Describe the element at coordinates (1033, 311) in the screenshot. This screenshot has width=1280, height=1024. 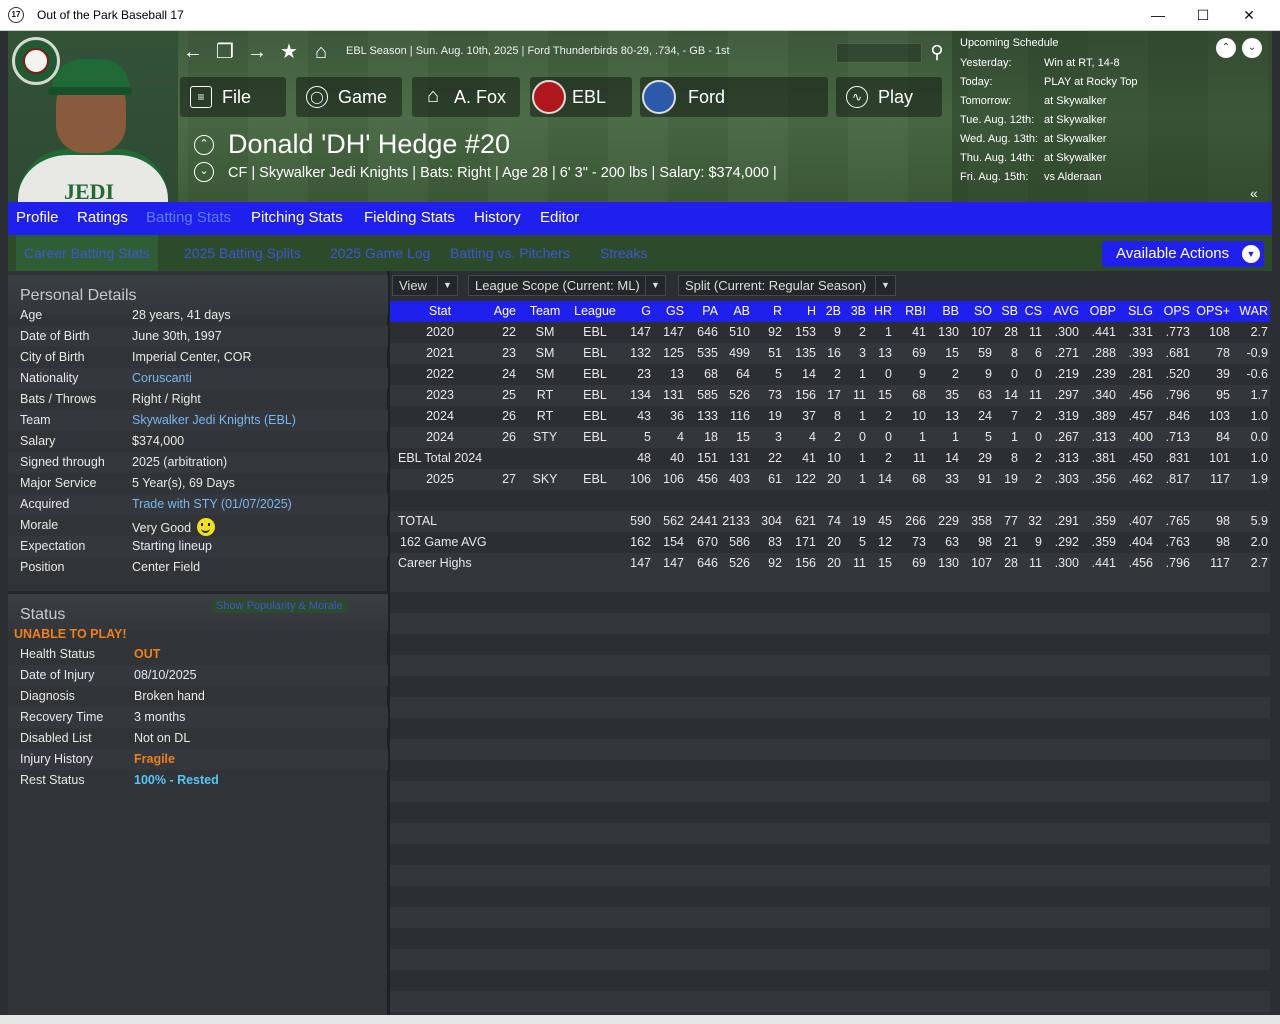
I see `column-header: CS` at that location.